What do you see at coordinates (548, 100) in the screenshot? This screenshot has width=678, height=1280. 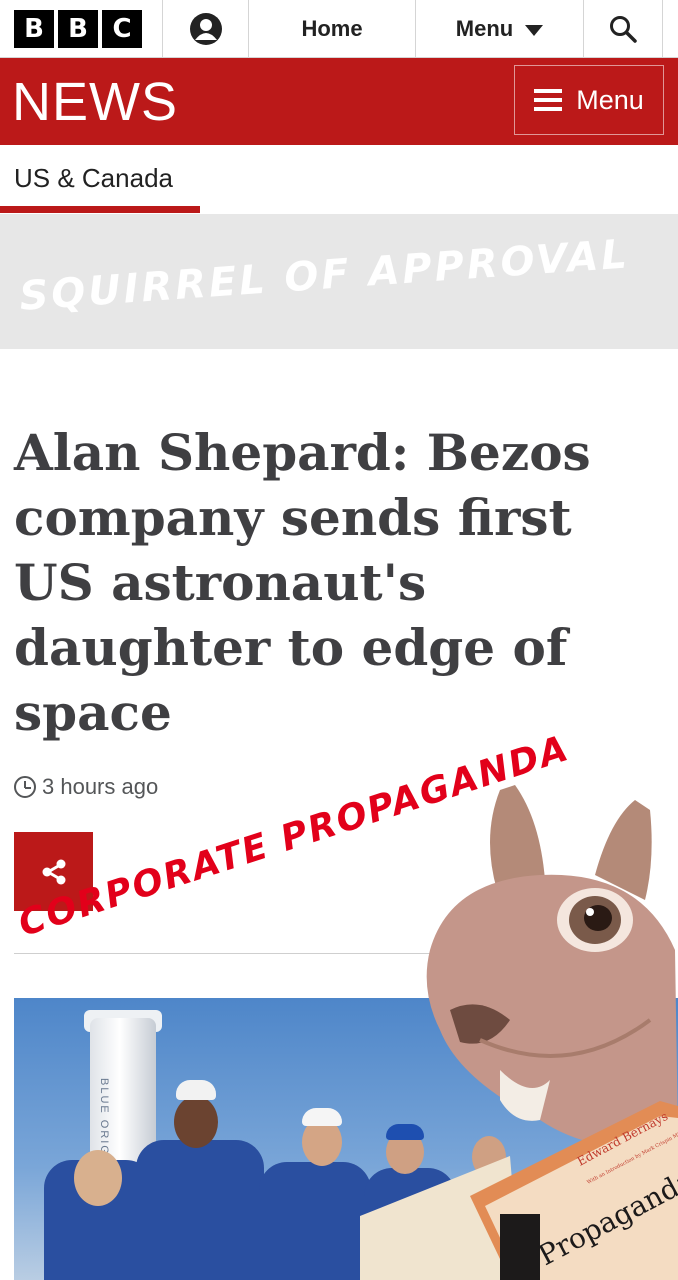 I see `hamburger-icon` at bounding box center [548, 100].